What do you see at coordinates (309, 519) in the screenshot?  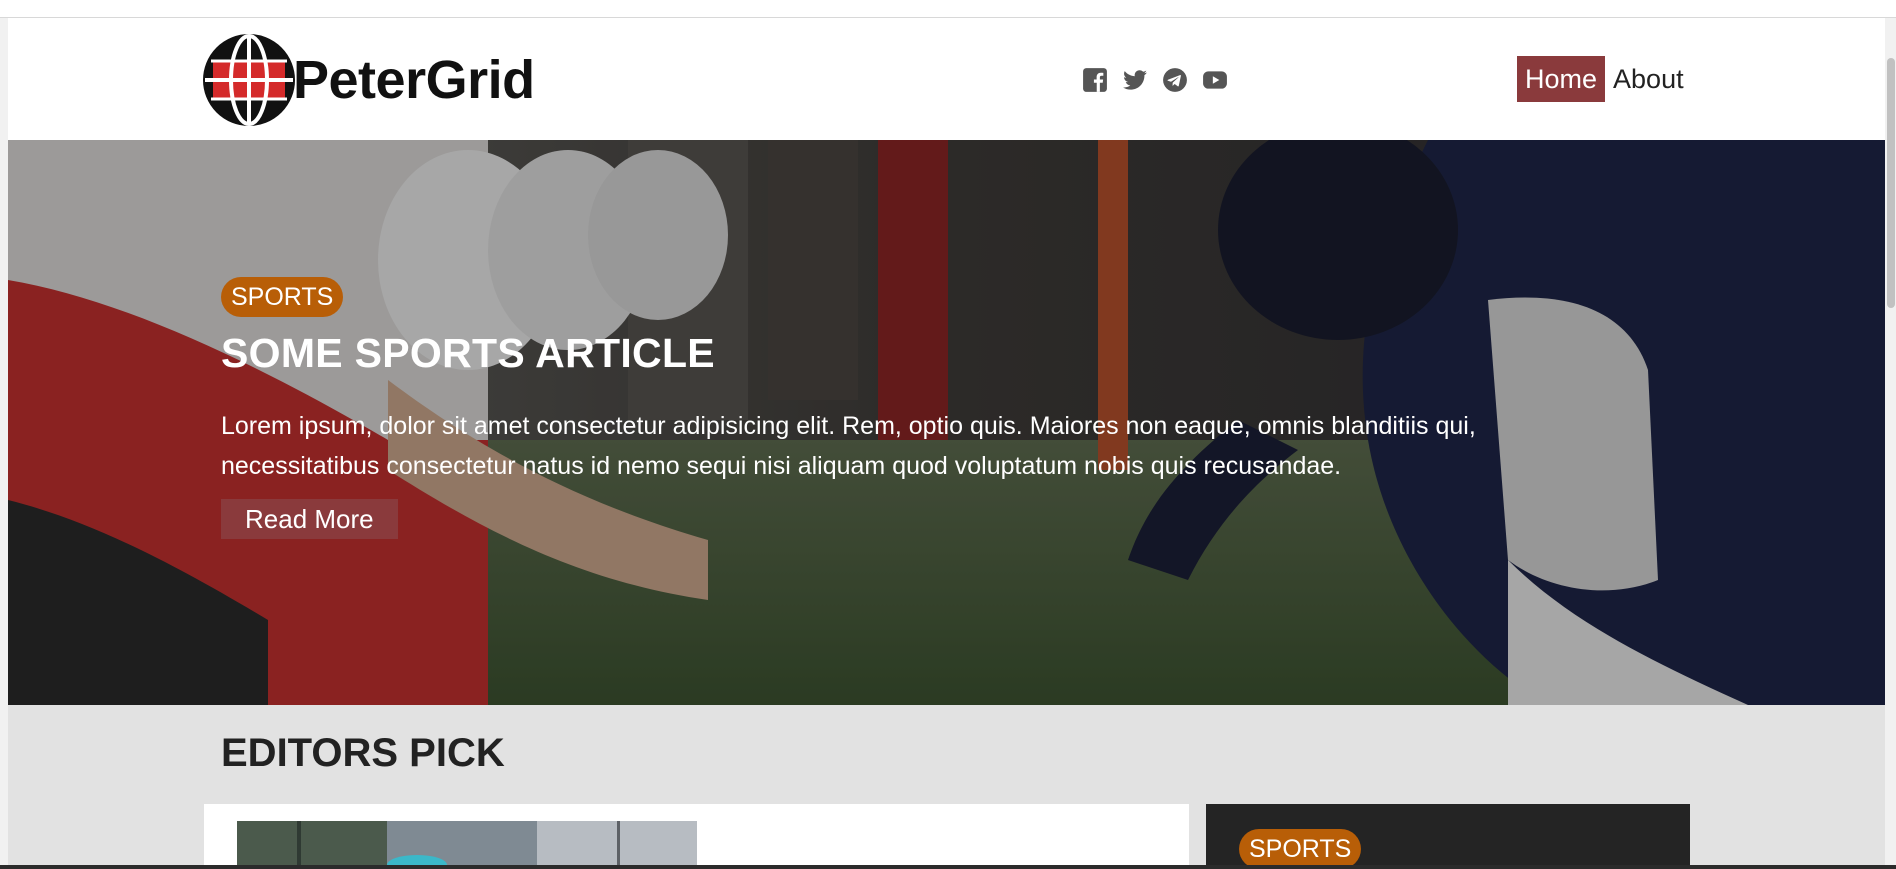 I see `read-more-button: Read More` at bounding box center [309, 519].